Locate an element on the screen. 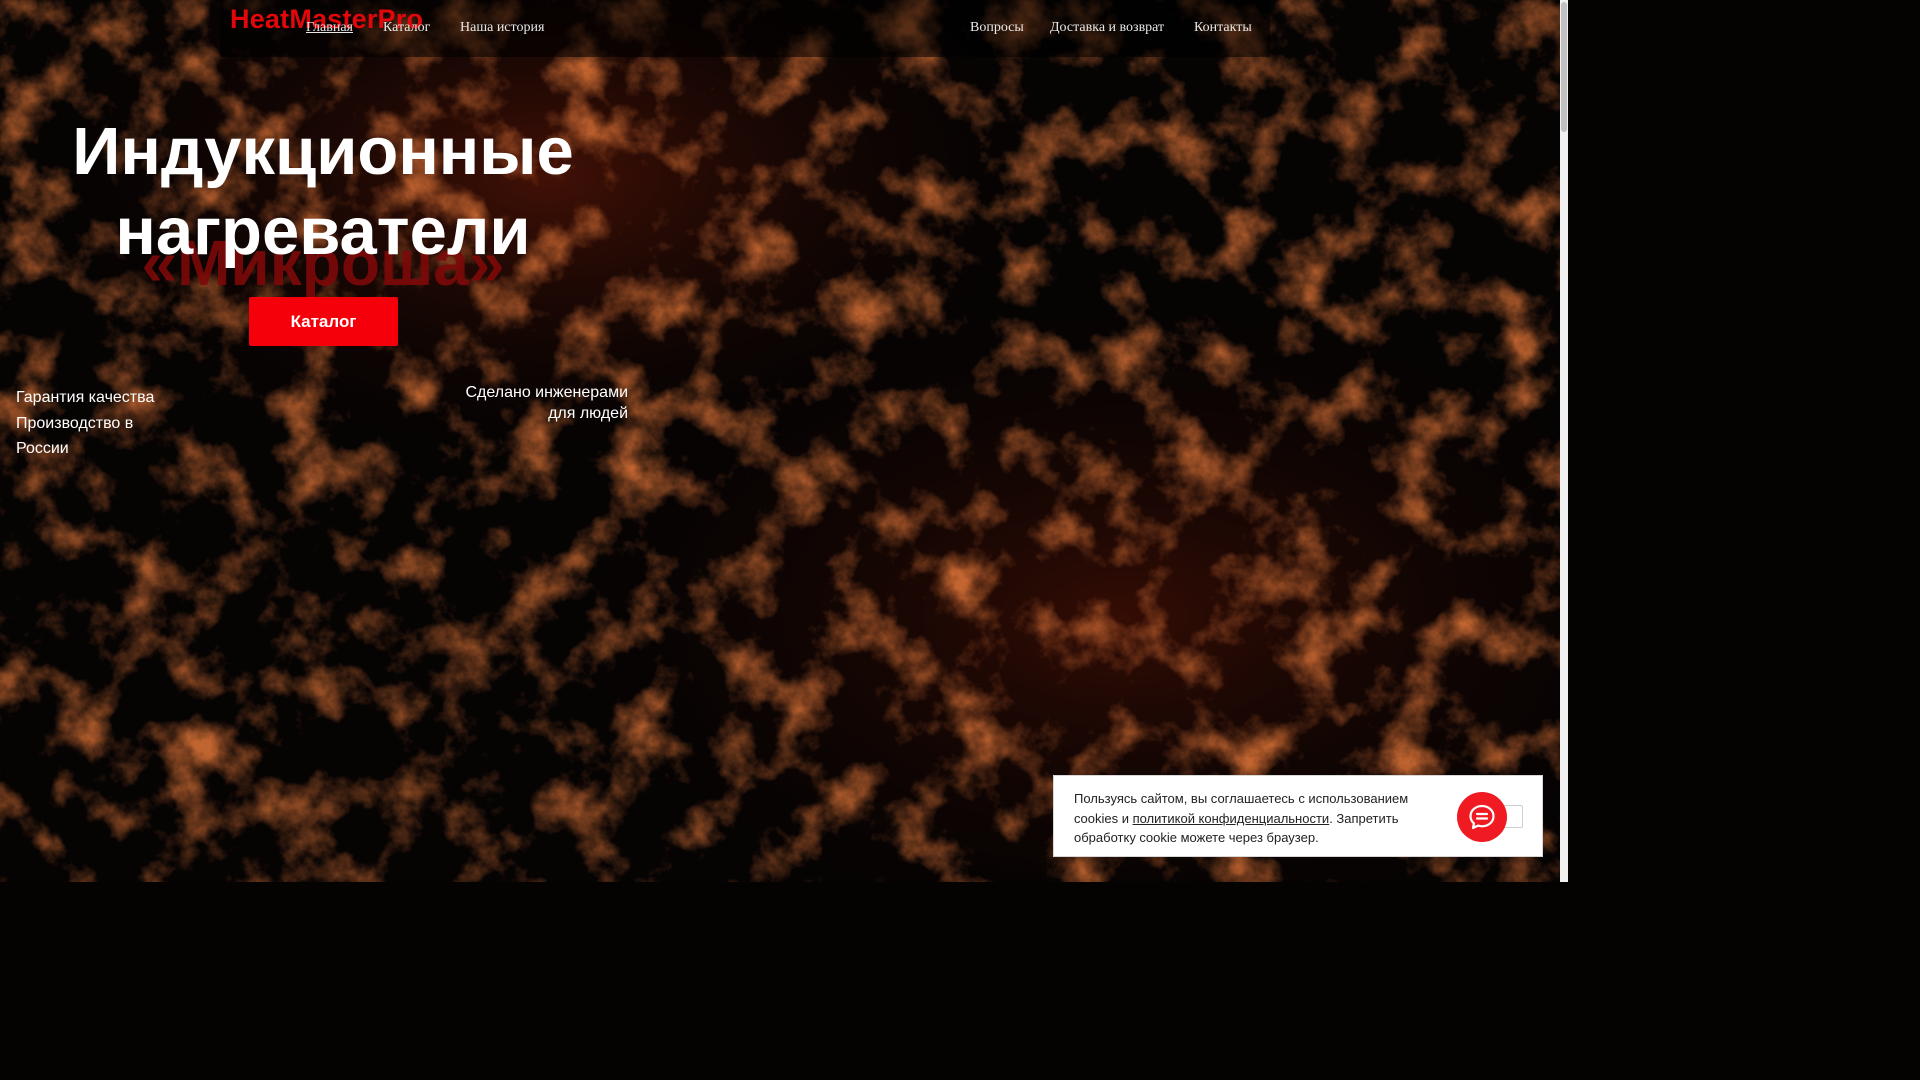  feature-quality: Гарантия качества Производство в России is located at coordinates (116, 423).